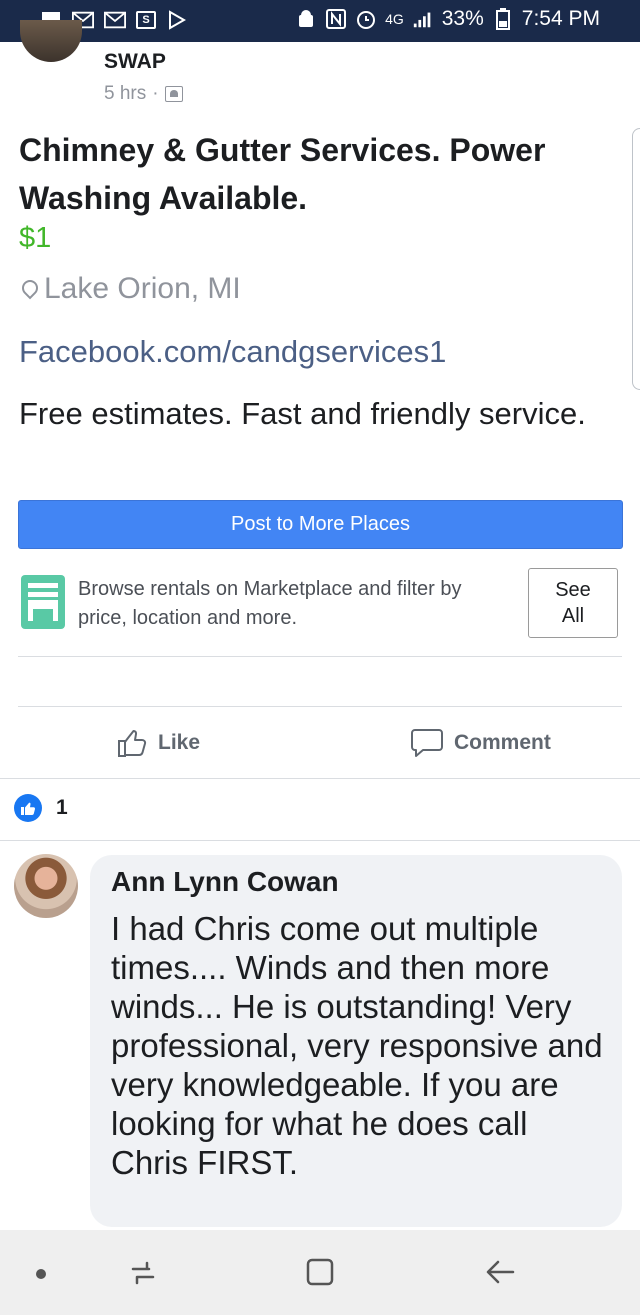 Image resolution: width=640 pixels, height=1315 pixels. Describe the element at coordinates (336, 19) in the screenshot. I see `nfc-icon` at that location.